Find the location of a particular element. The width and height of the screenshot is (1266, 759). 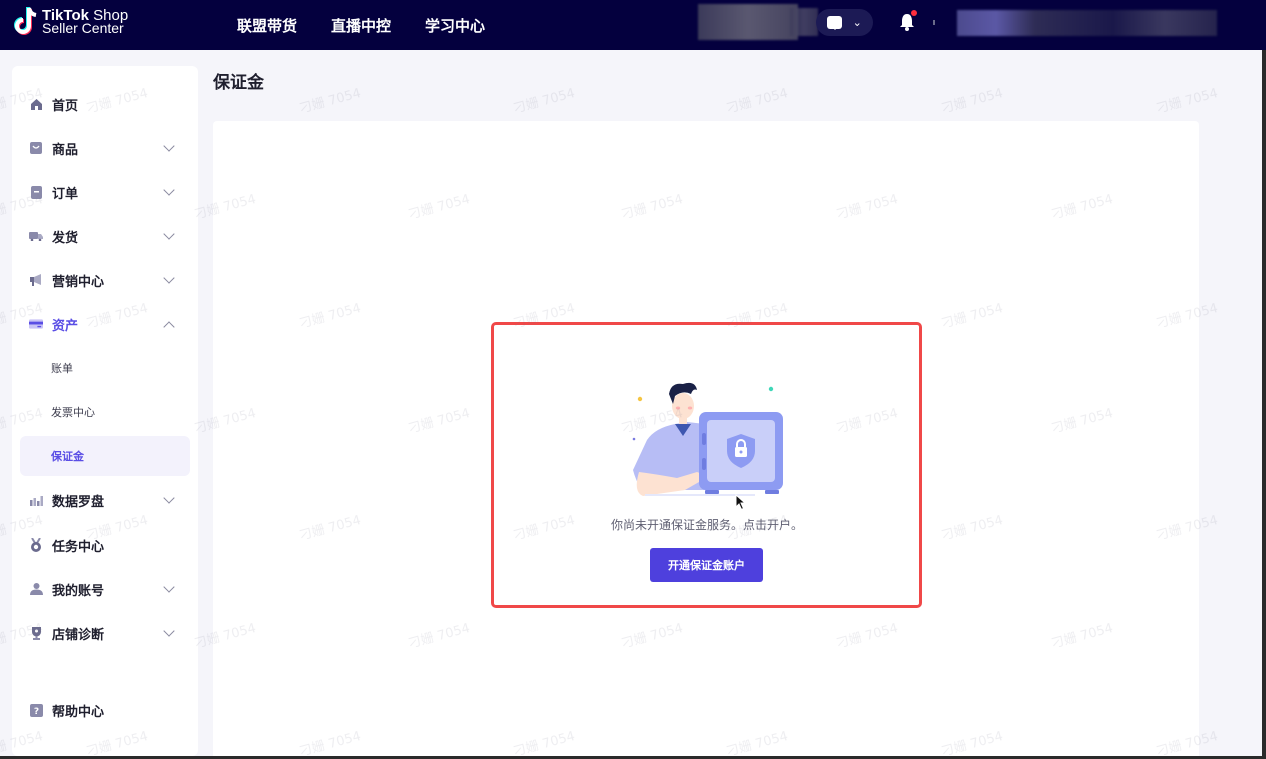

card-icon is located at coordinates (36, 324).